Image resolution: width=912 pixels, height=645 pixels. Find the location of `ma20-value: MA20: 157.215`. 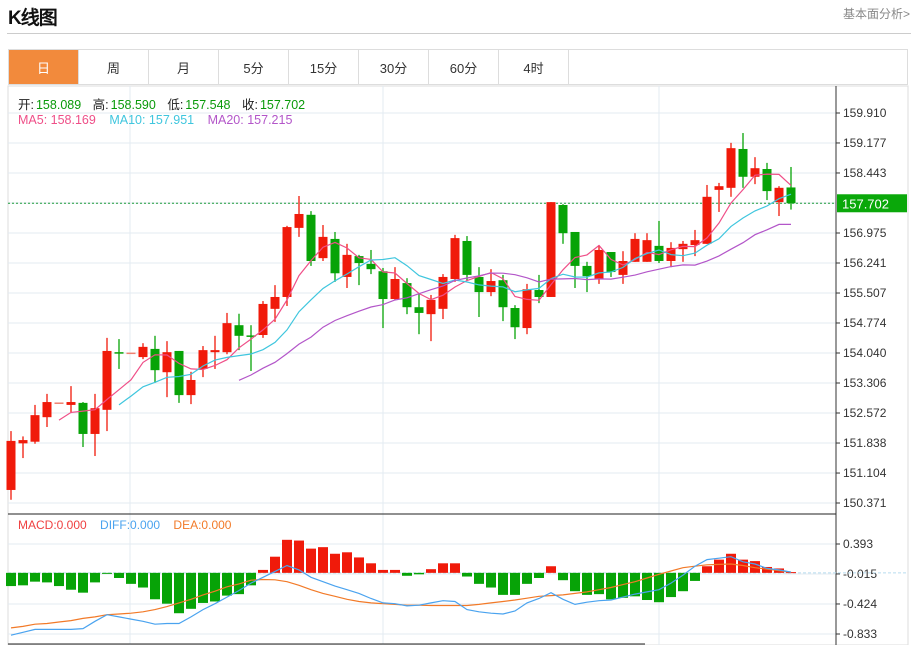

ma20-value: MA20: 157.215 is located at coordinates (250, 120).